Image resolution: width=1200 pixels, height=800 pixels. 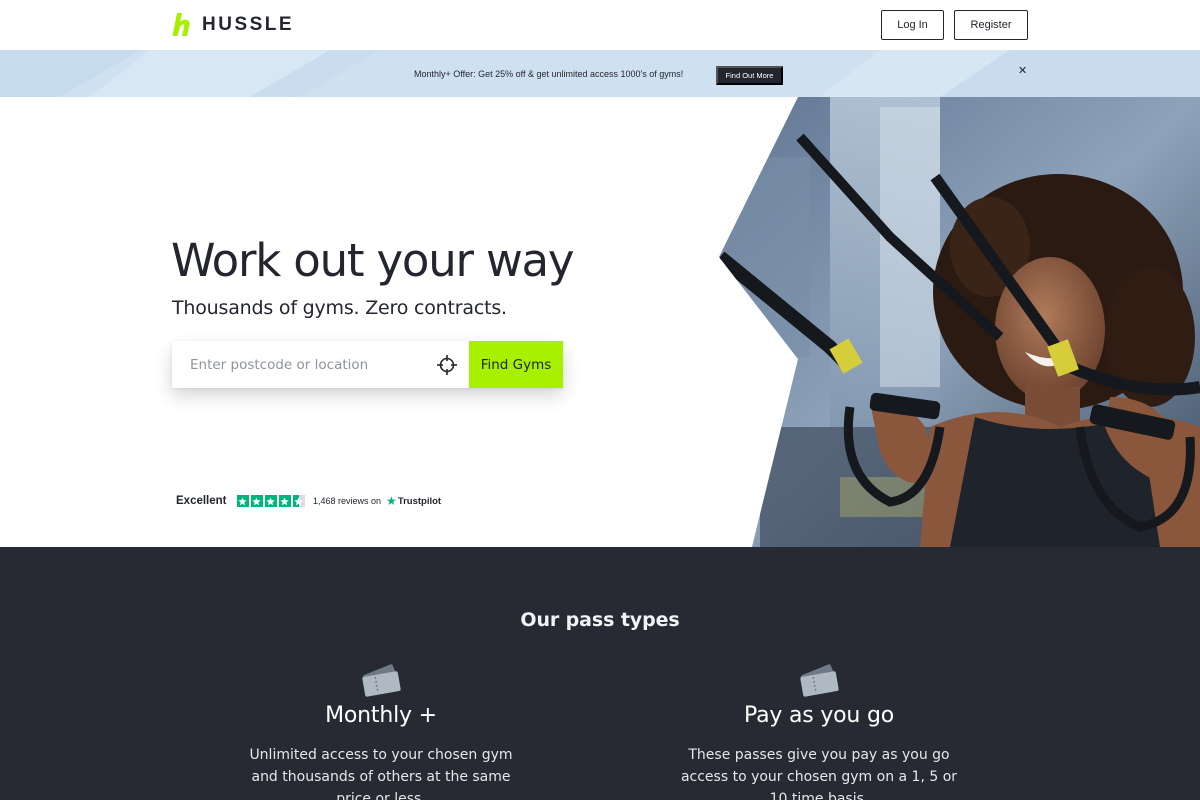 I want to click on gym-search-bar: Find Gyms, so click(x=367, y=364).